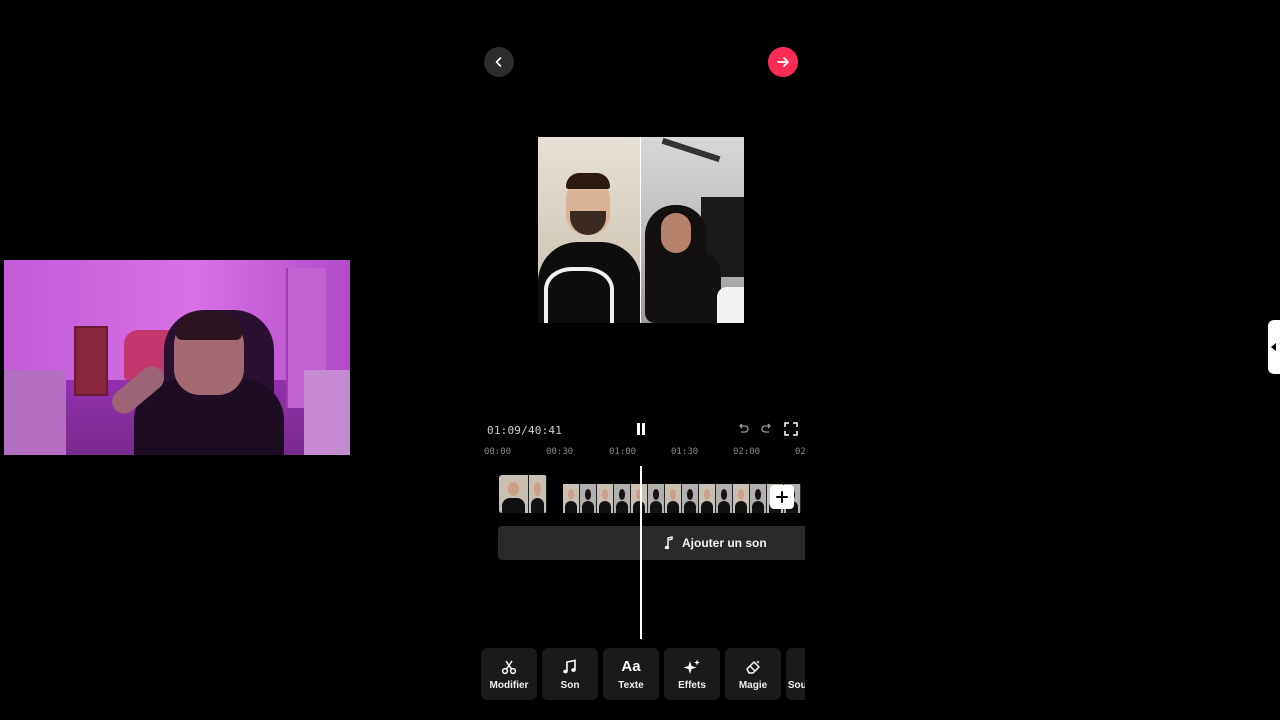 The width and height of the screenshot is (1280, 720). I want to click on ruler-tick: 00:30, so click(560, 452).